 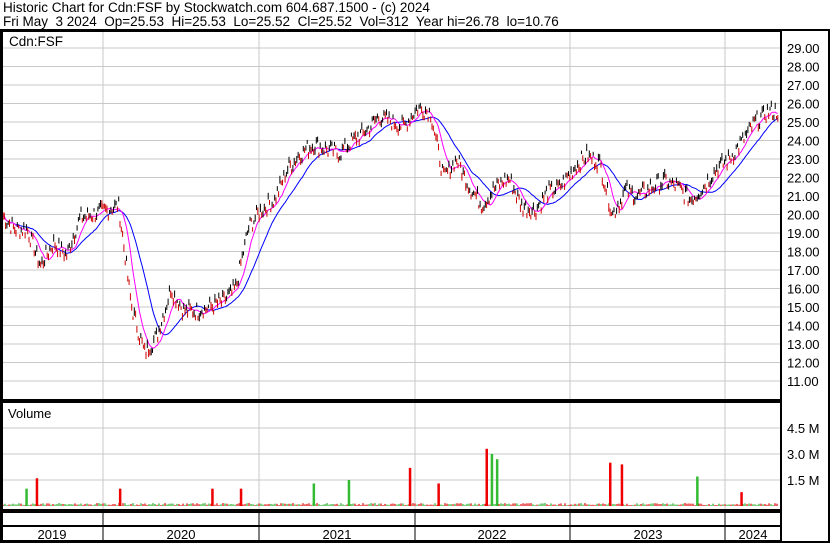 What do you see at coordinates (803, 104) in the screenshot?
I see `y-tick-label: 26.00` at bounding box center [803, 104].